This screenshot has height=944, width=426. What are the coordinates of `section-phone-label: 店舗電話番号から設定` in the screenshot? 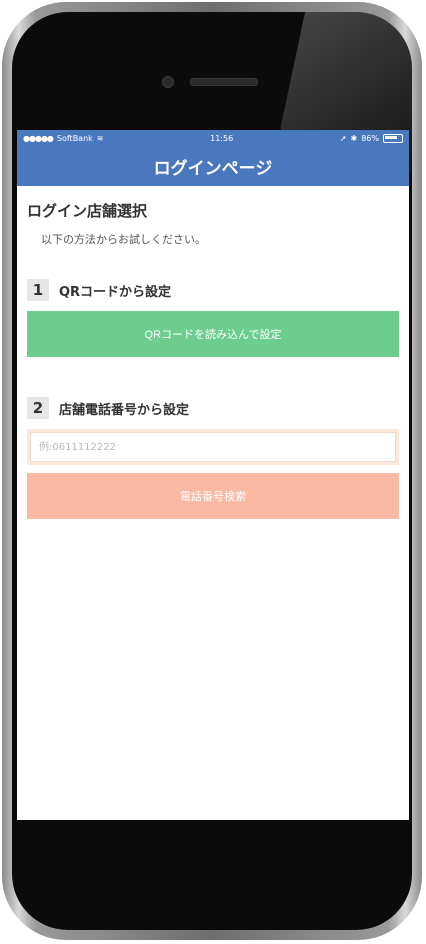 It's located at (124, 410).